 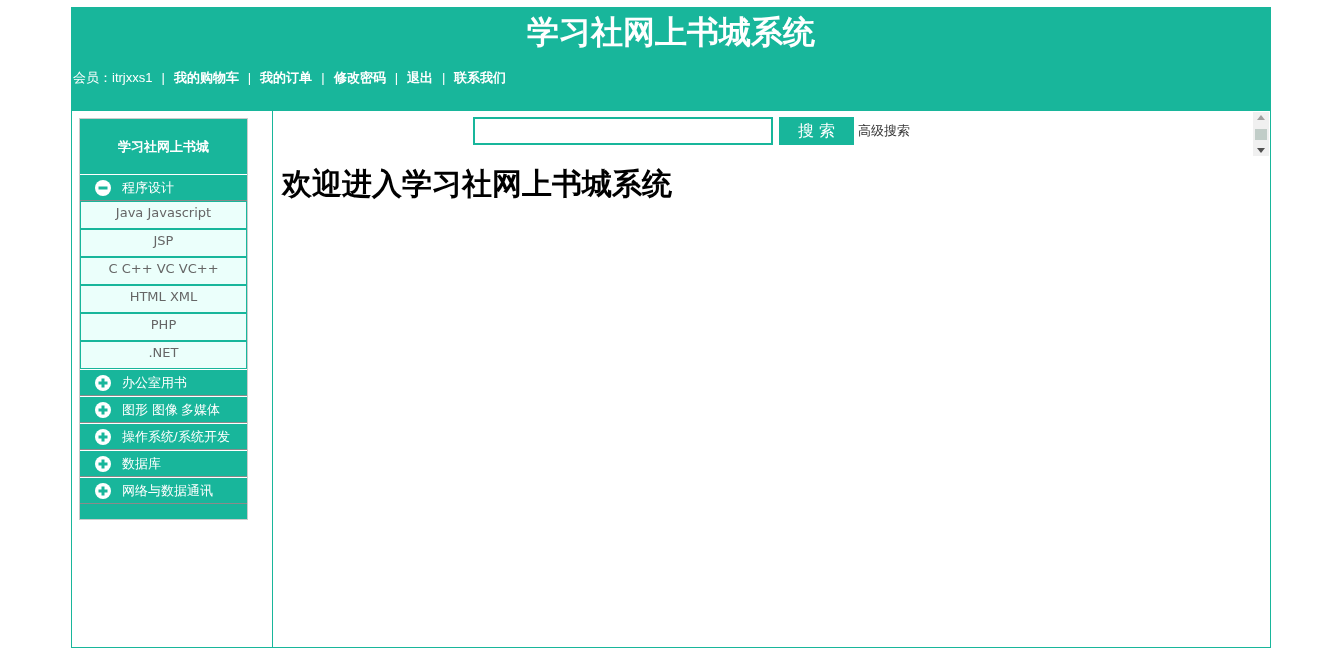 I want to click on search-button: 搜 索, so click(x=816, y=131).